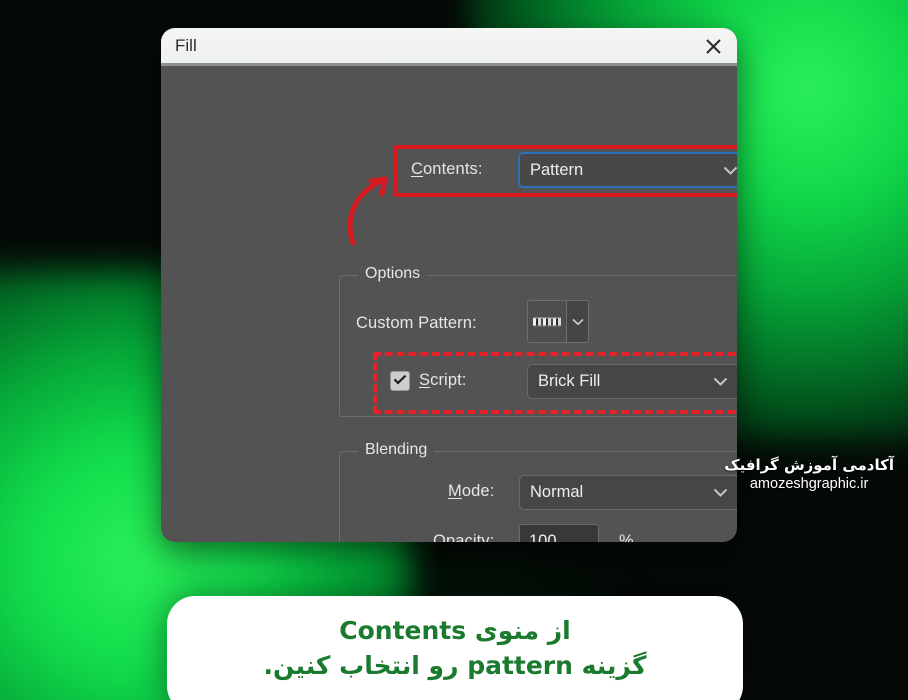 The image size is (908, 700). What do you see at coordinates (471, 491) in the screenshot?
I see `mode-label: Mode:Mode:` at bounding box center [471, 491].